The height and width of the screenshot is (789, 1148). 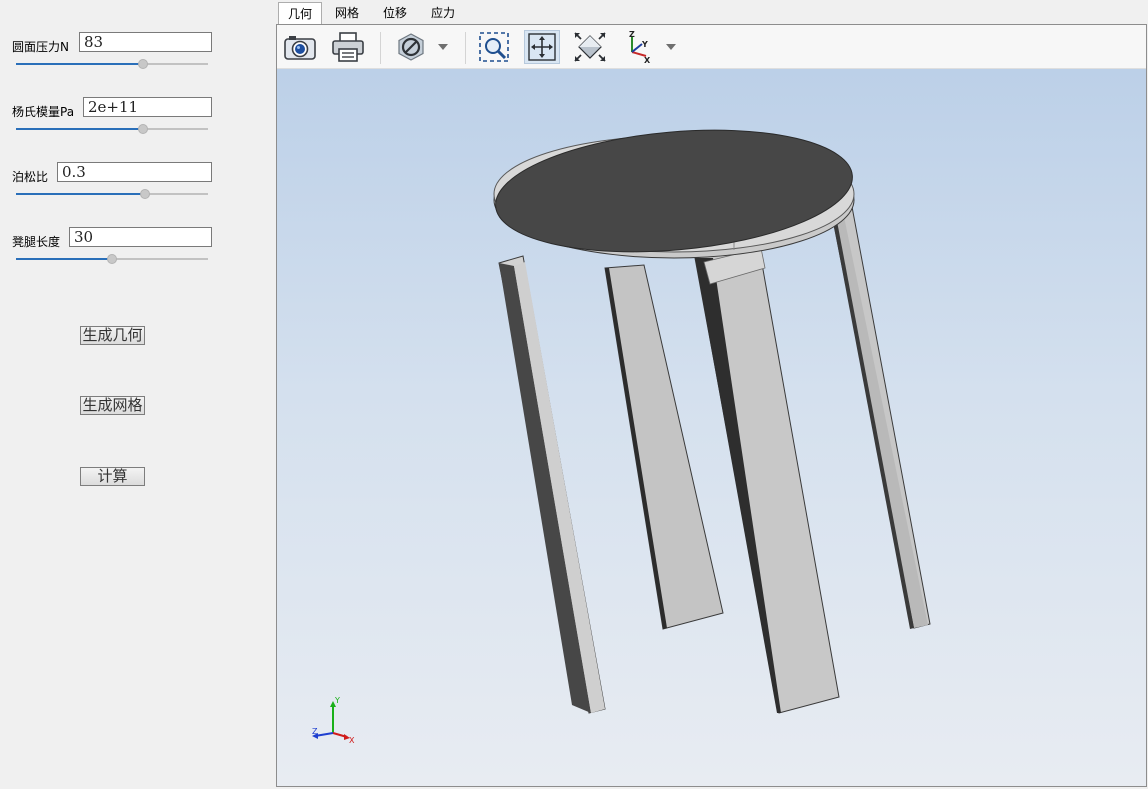 I want to click on view-axes-icon: Z Y X, so click(x=638, y=47).